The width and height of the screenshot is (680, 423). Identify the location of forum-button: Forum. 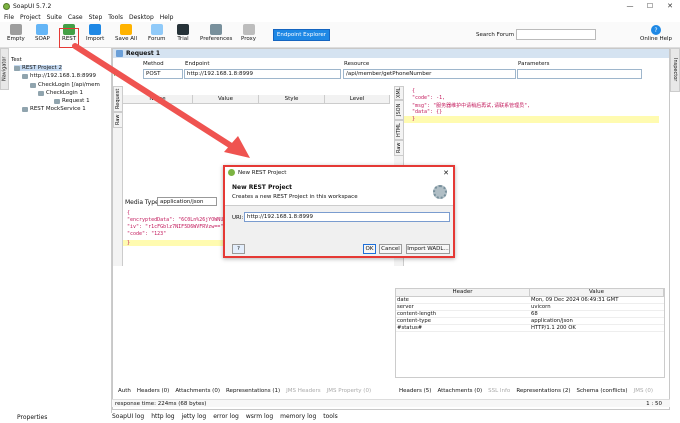
(156, 33).